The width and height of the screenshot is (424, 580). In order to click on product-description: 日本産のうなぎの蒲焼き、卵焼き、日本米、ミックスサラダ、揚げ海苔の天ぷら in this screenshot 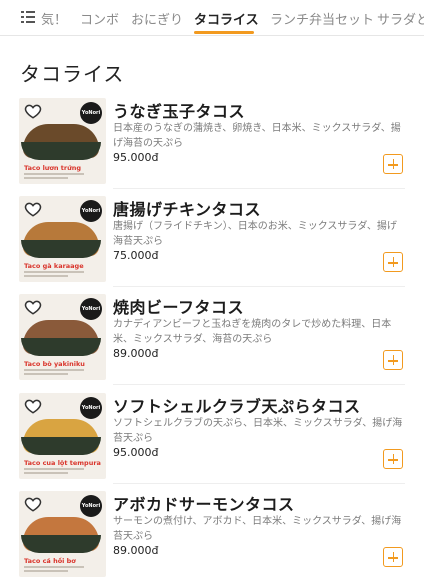, I will do `click(257, 136)`.